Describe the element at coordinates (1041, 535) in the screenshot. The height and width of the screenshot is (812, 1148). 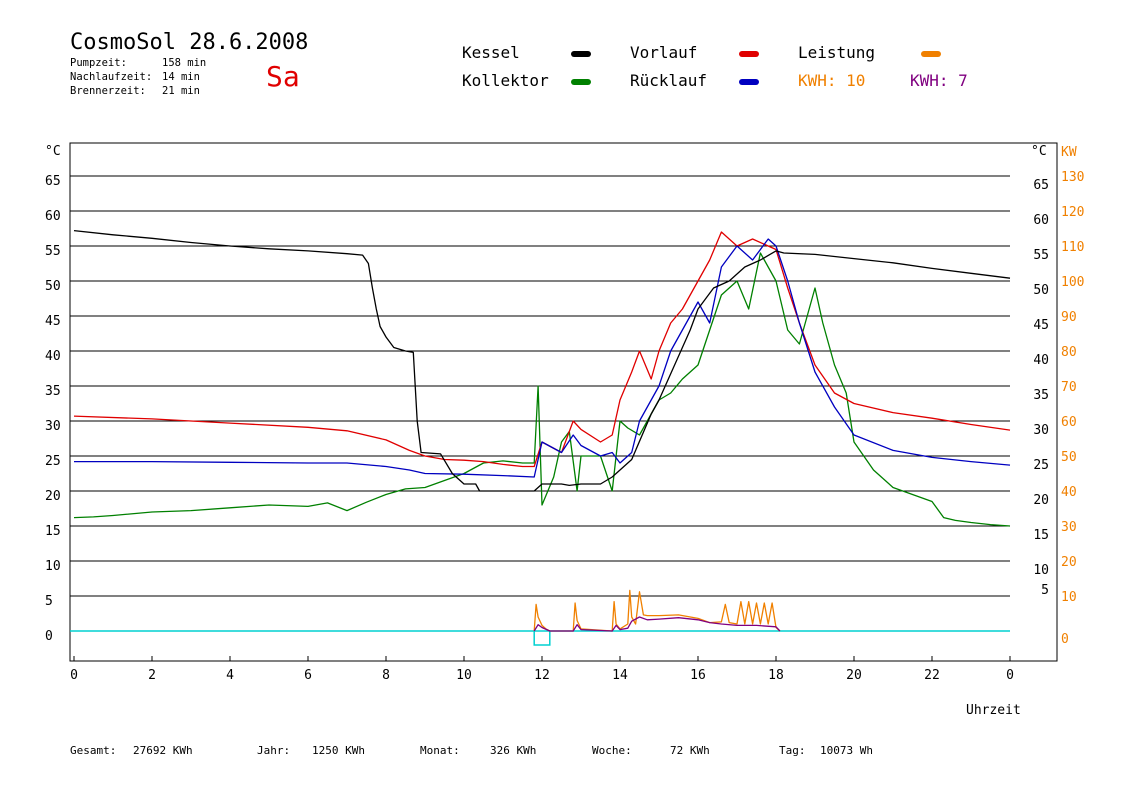
I see `y-tick-label-right: 15` at that location.